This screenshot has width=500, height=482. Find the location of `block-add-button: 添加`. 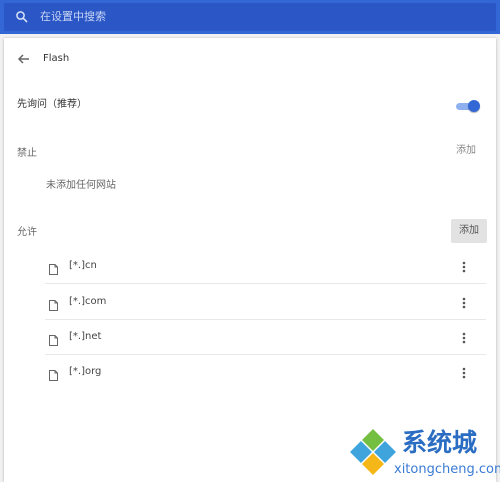

block-add-button: 添加 is located at coordinates (466, 151).